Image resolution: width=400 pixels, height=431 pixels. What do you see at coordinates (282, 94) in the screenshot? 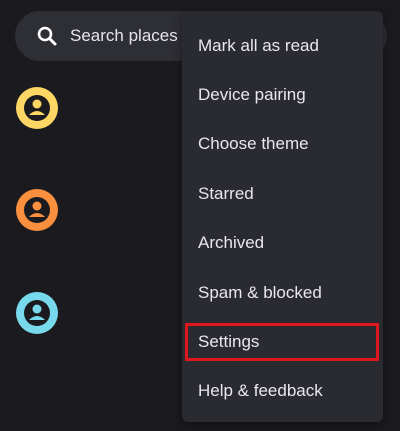
I see `menu-item-device-pairing: Device pairing` at bounding box center [282, 94].